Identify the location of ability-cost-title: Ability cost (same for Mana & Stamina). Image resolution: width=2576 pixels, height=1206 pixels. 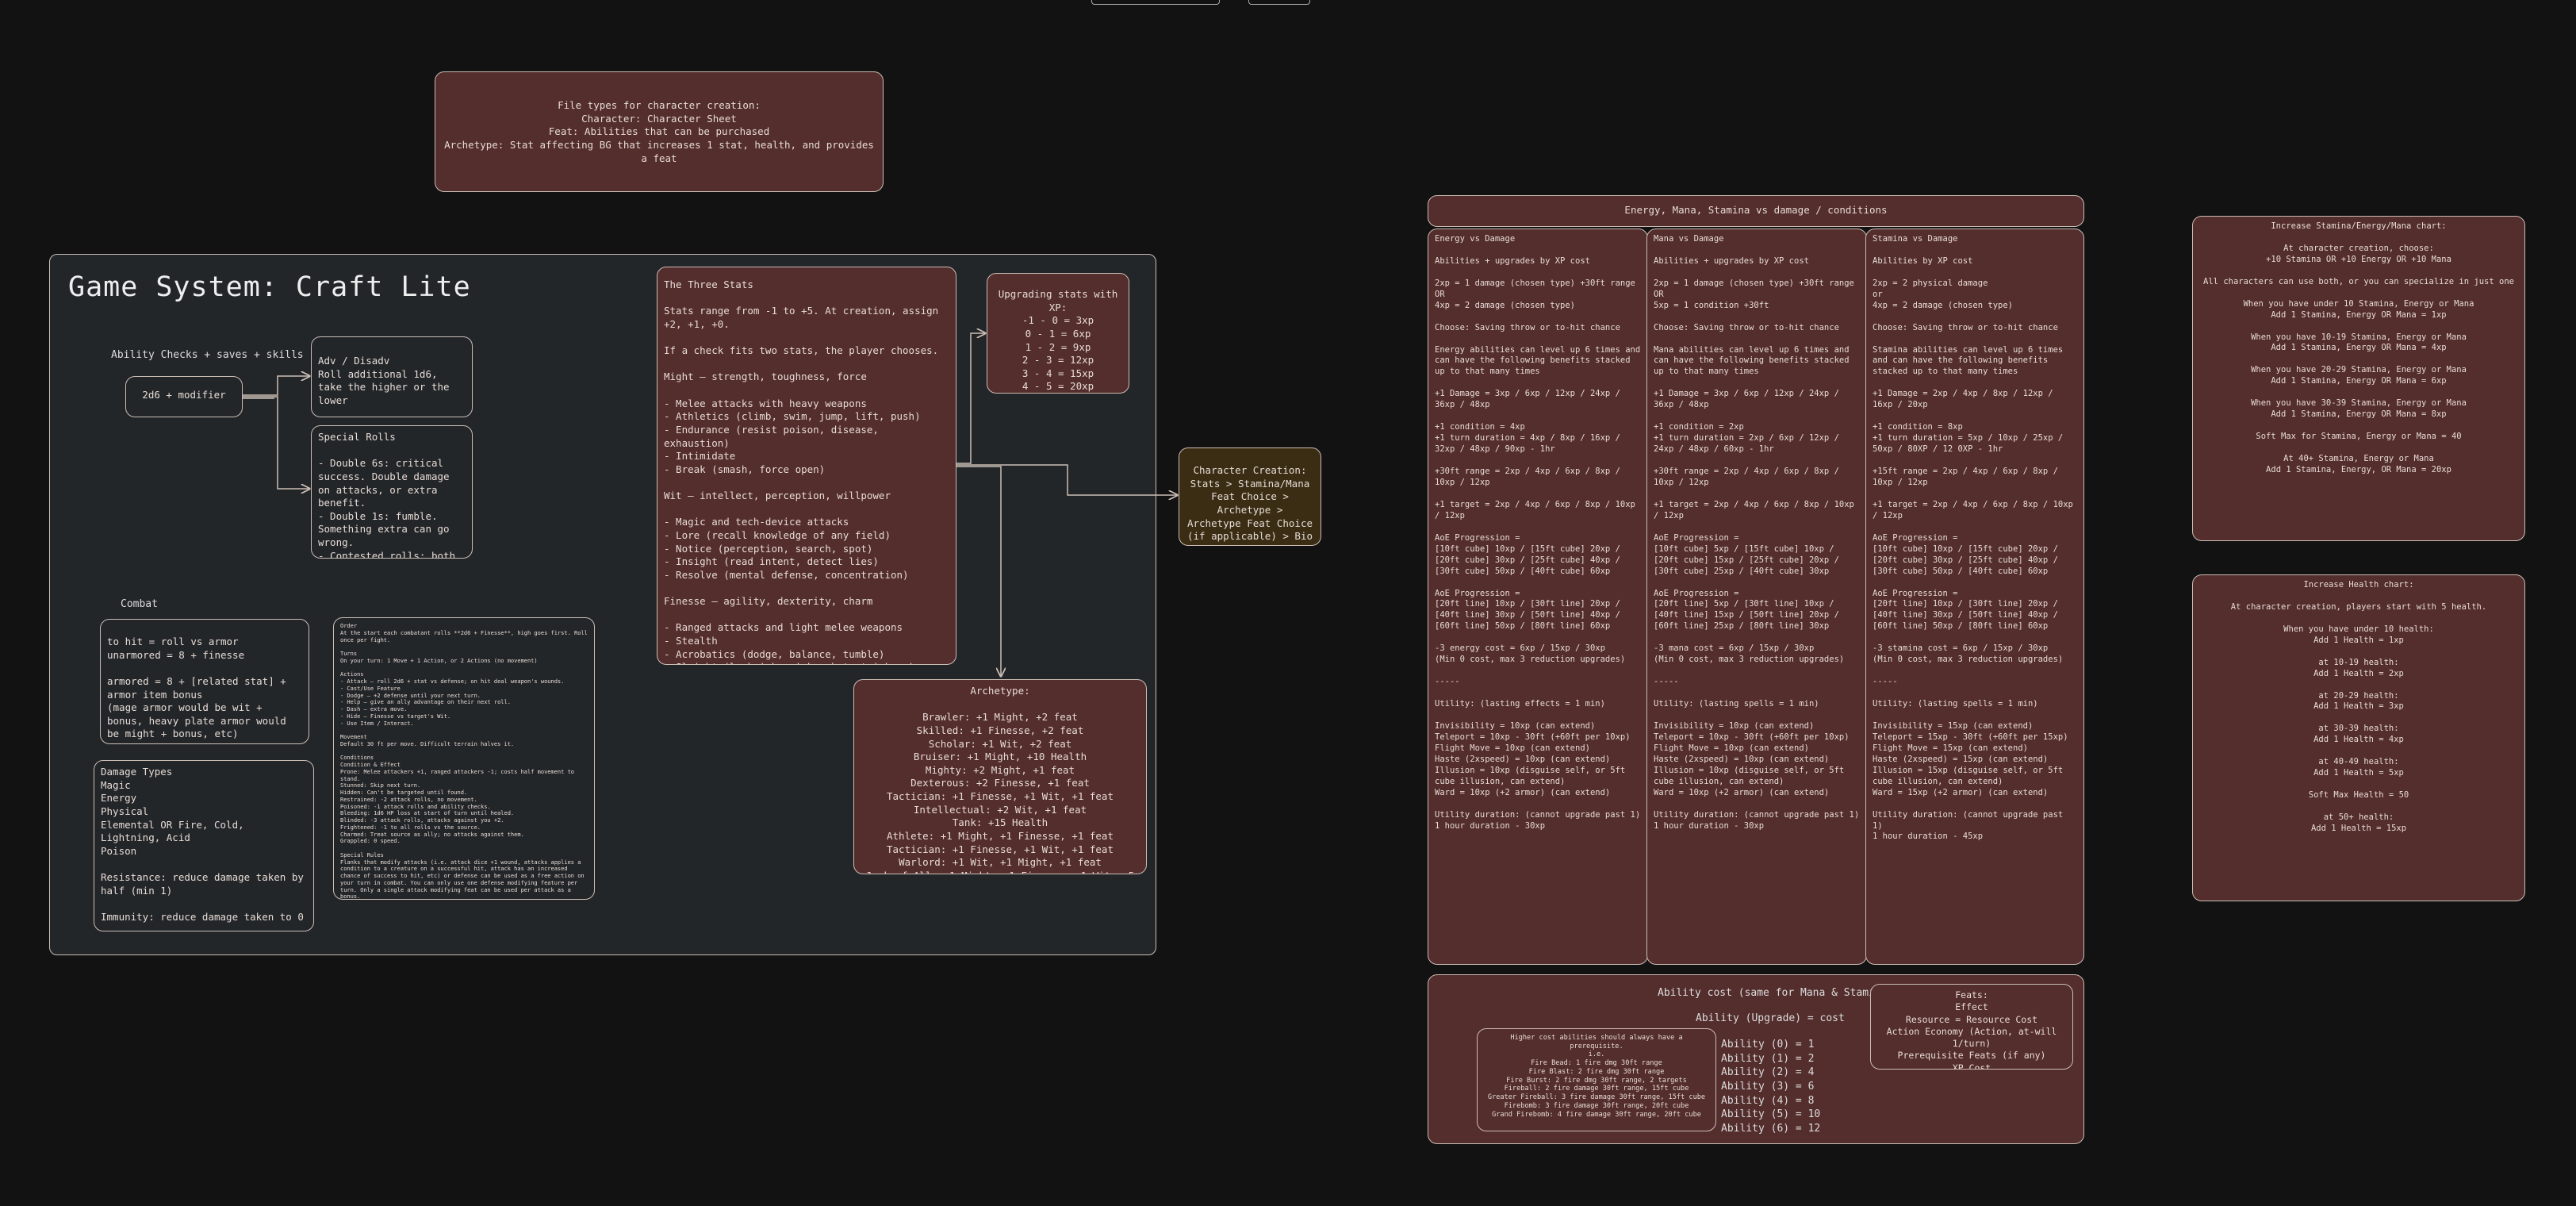
(1776, 993).